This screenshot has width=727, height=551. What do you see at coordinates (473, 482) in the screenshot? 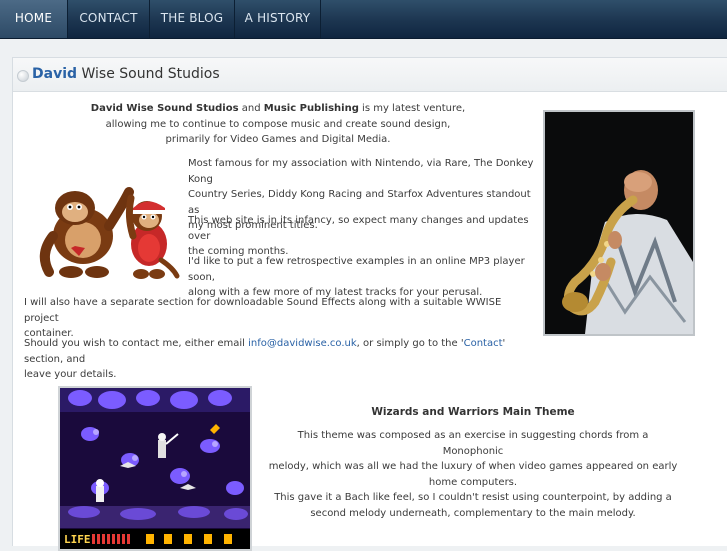
I see `section-d1-line-3: home computers.` at bounding box center [473, 482].